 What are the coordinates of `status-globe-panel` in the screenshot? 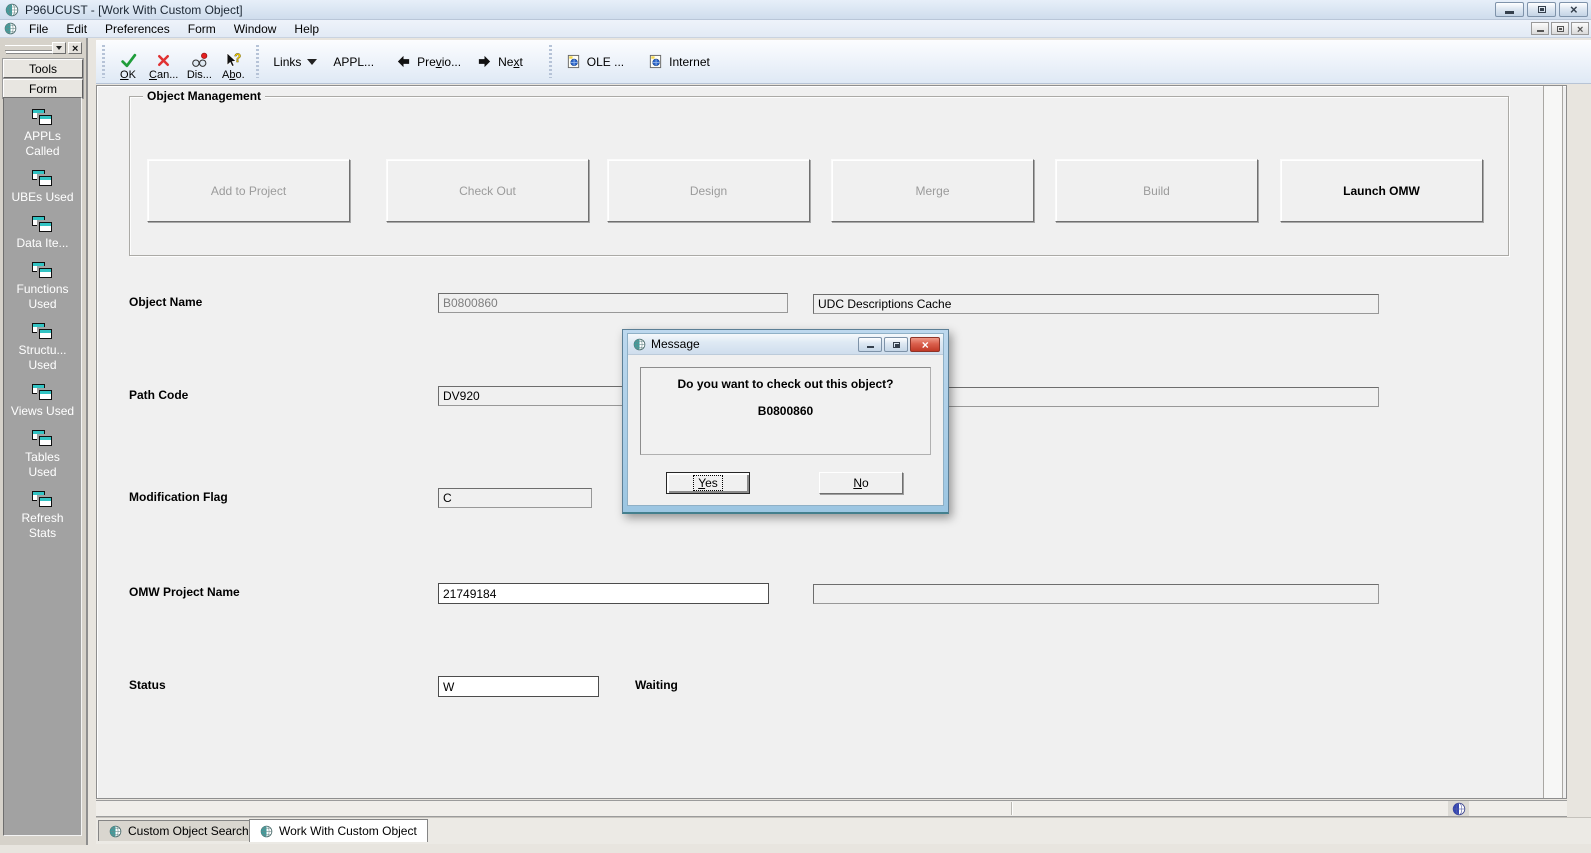 It's located at (1458, 808).